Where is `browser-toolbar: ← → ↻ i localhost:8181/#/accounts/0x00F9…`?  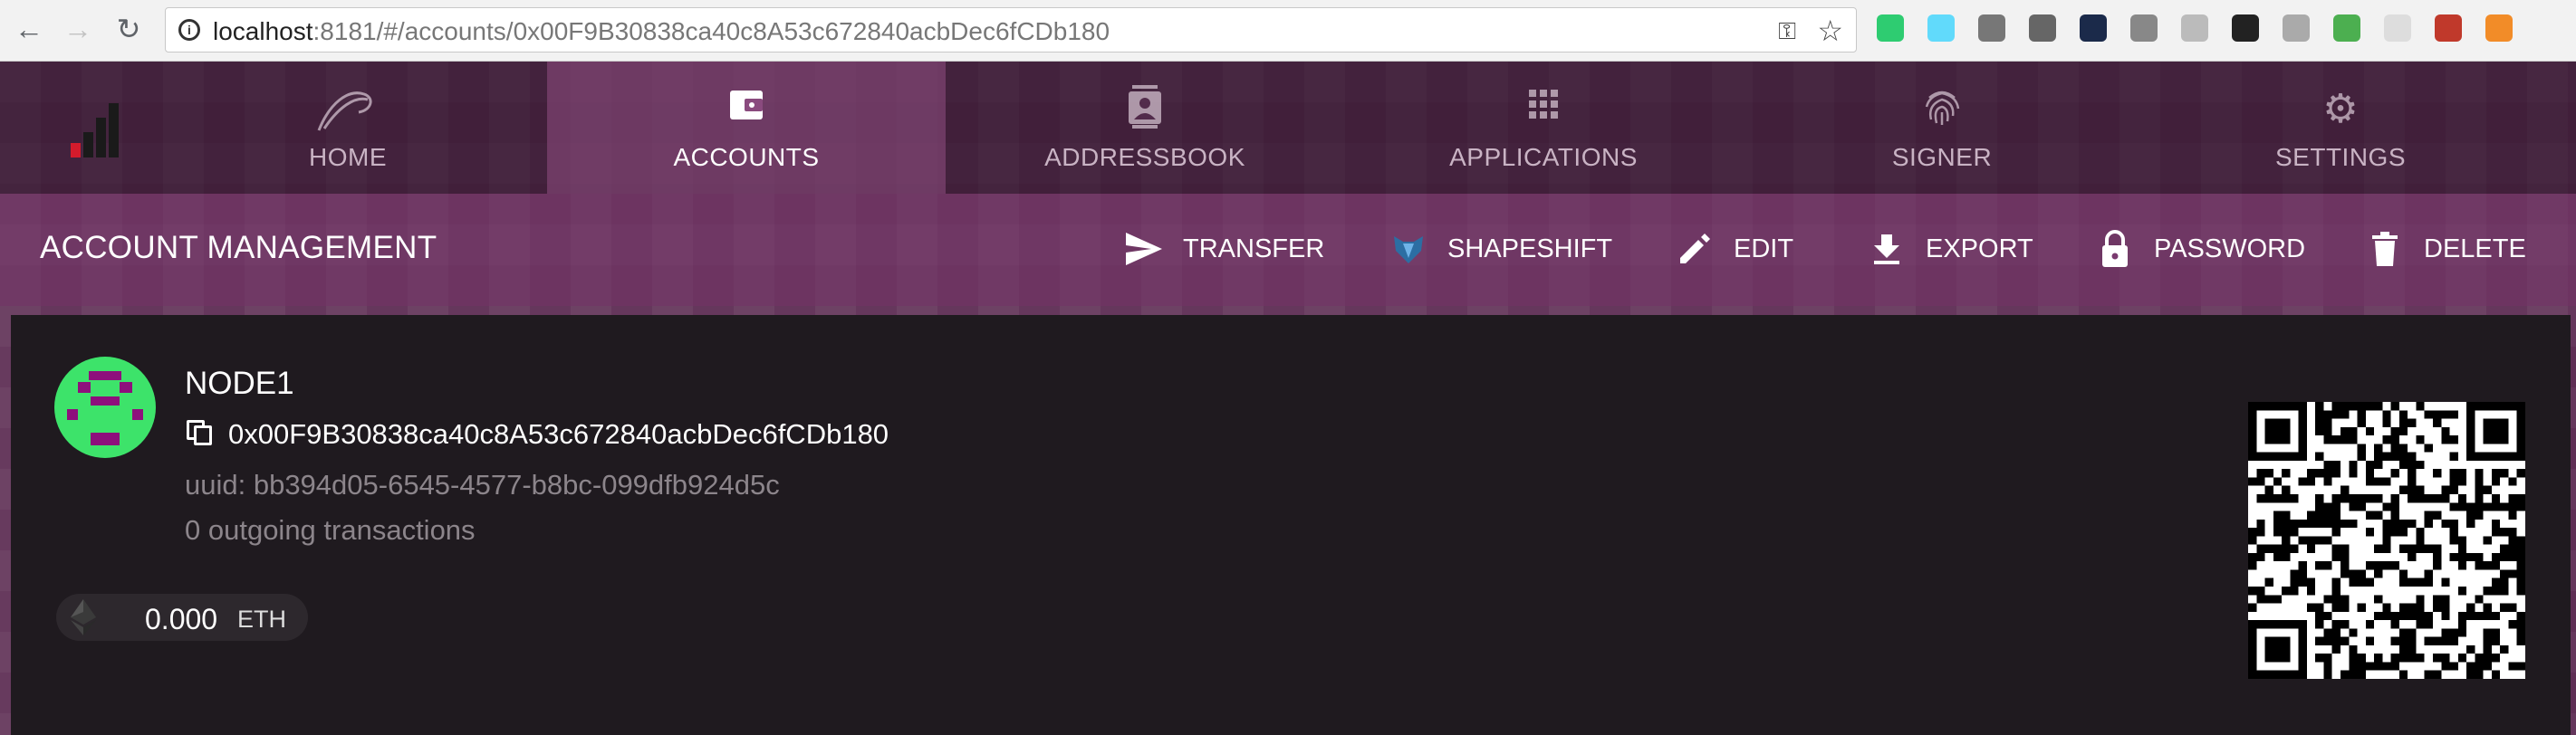
browser-toolbar: ← → ↻ i localhost:8181/#/accounts/0x00F9… is located at coordinates (1288, 31).